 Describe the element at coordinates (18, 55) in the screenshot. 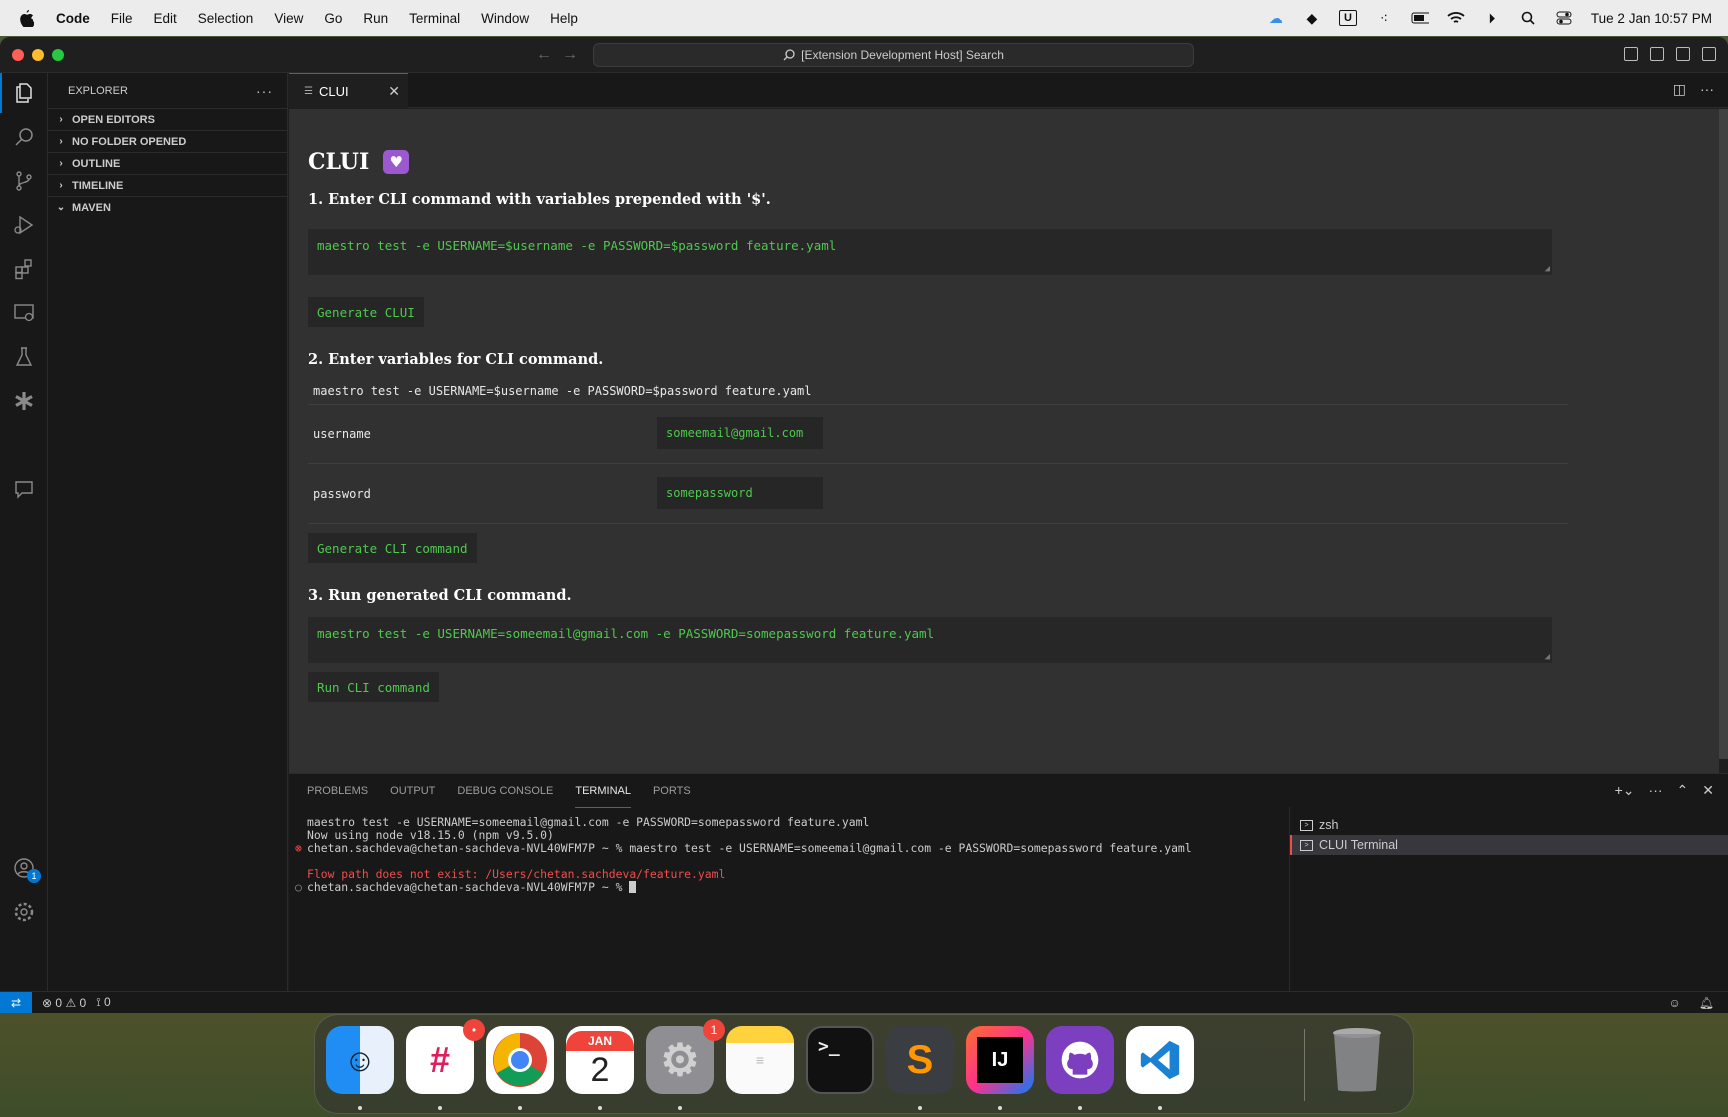

I see `close-window-button` at that location.